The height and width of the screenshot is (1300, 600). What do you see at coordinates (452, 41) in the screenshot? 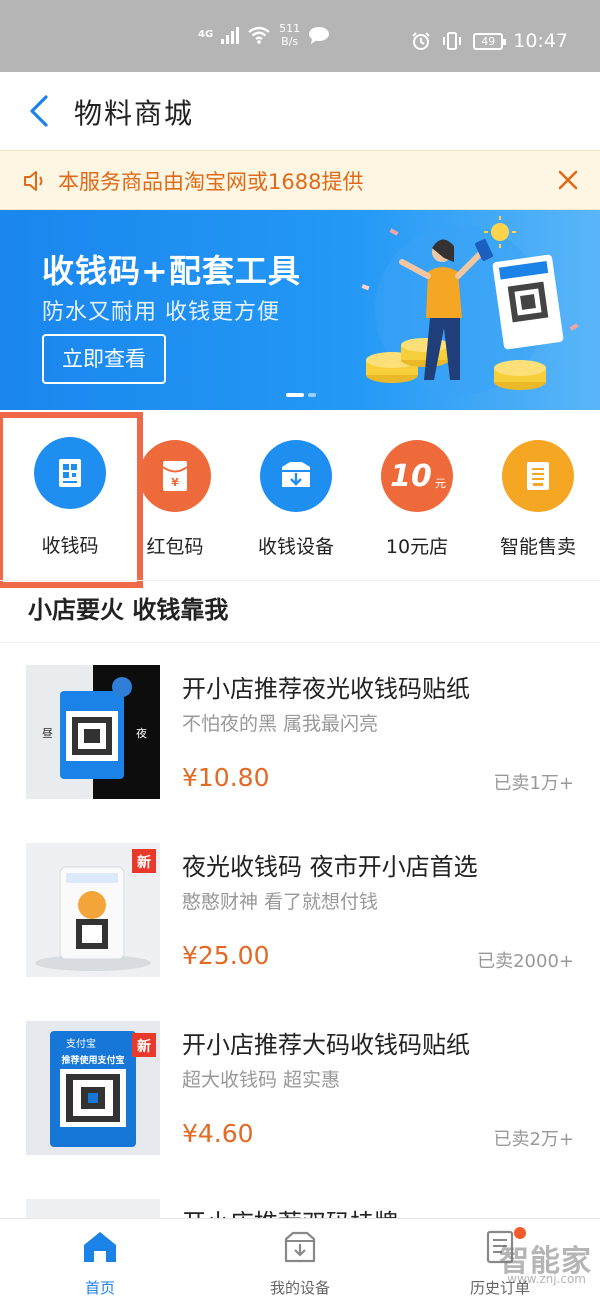
I see `vibrate-icon` at bounding box center [452, 41].